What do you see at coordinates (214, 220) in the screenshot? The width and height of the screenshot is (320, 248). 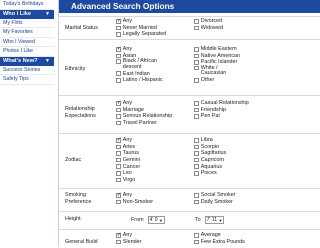 I see `height-to-select: 7' 11 ▼` at bounding box center [214, 220].